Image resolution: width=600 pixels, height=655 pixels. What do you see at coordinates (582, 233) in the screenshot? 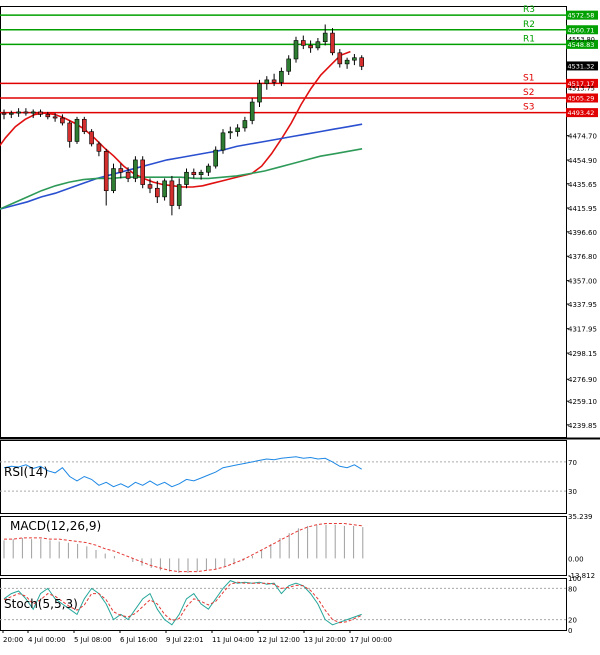
I see `price-tick-label: 4396.60` at bounding box center [582, 233].